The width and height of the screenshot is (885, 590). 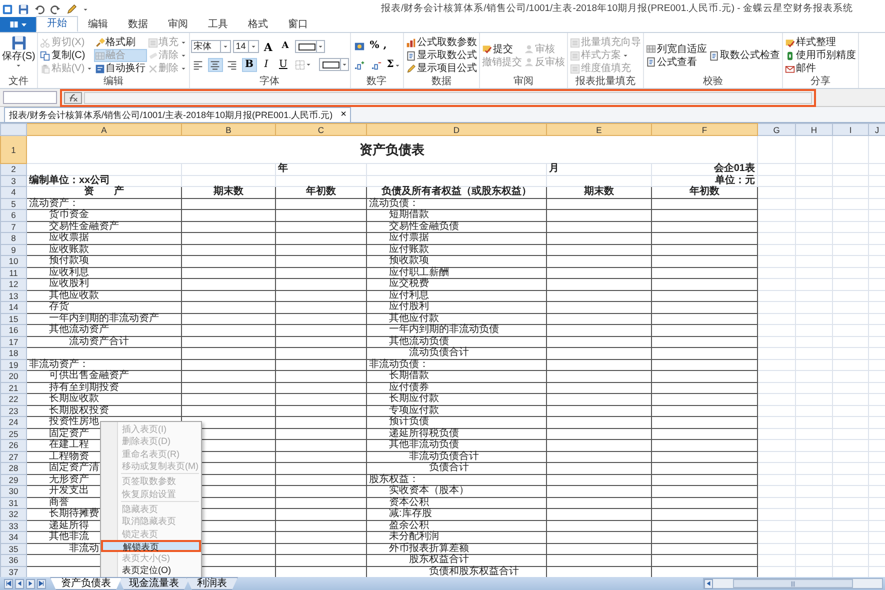 What do you see at coordinates (266, 65) in the screenshot?
I see `italic-button: I` at bounding box center [266, 65].